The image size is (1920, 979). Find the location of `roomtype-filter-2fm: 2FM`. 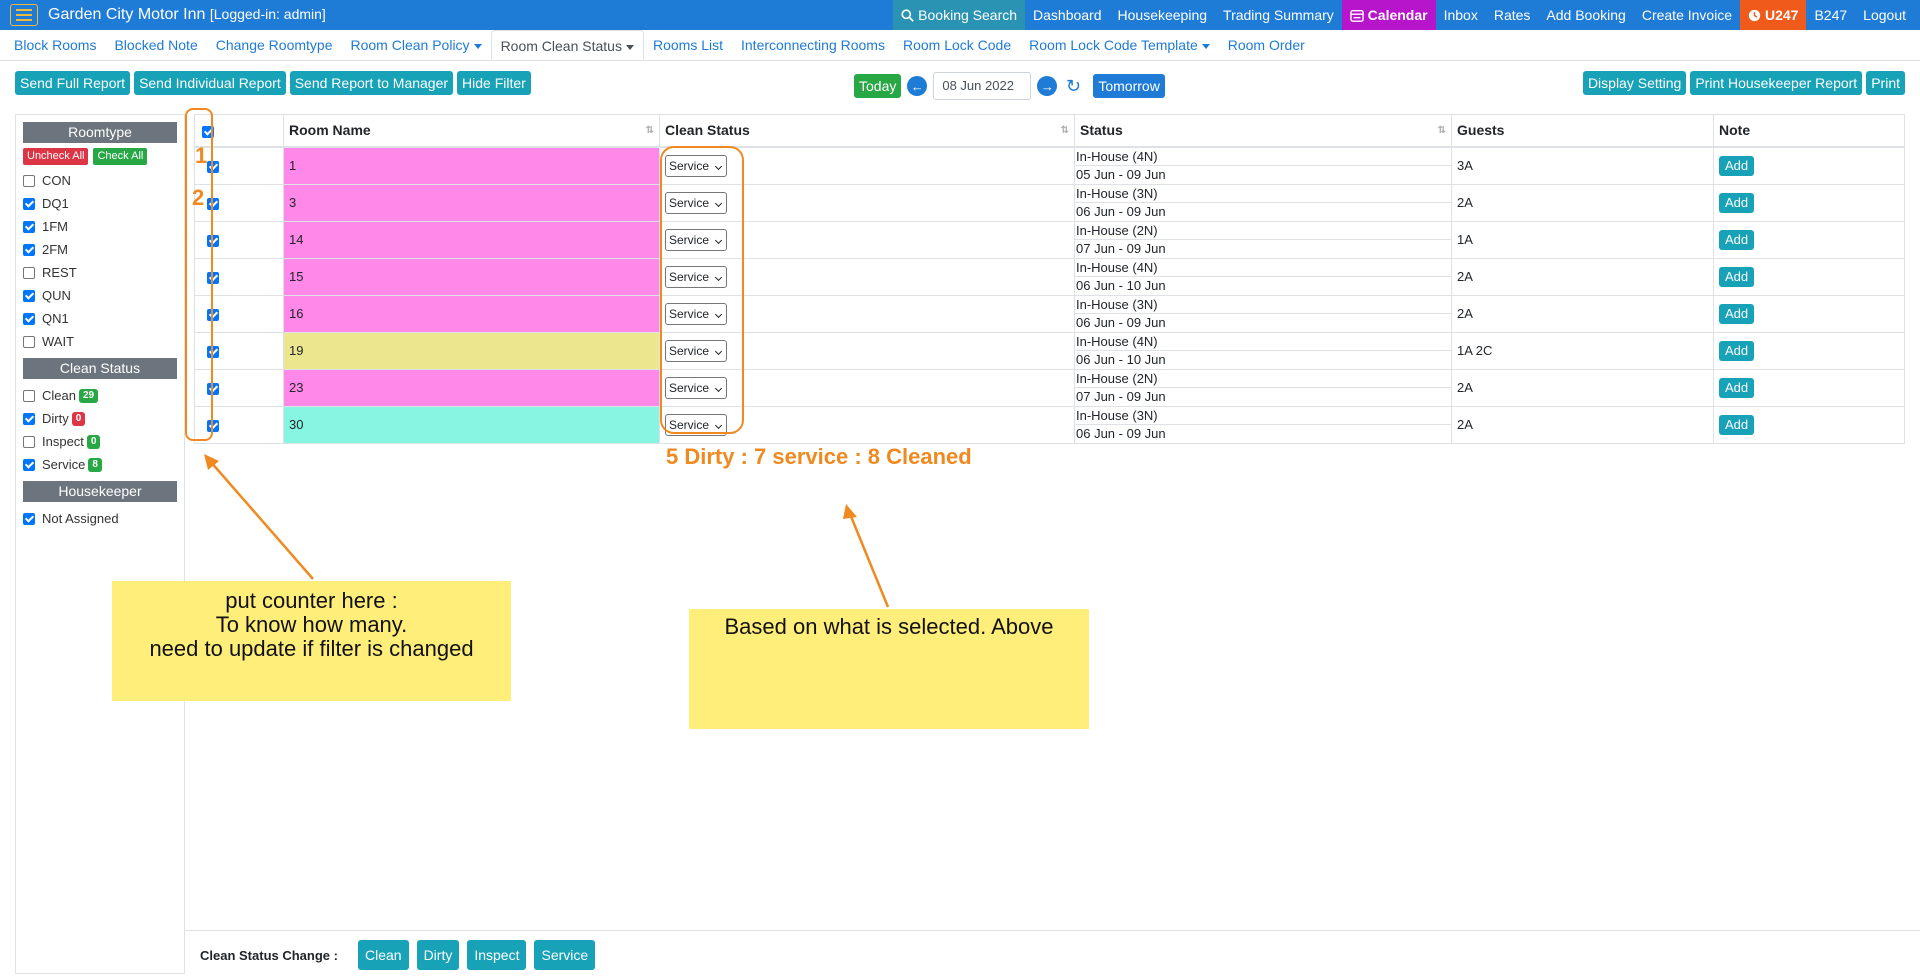

roomtype-filter-2fm: 2FM is located at coordinates (100, 249).